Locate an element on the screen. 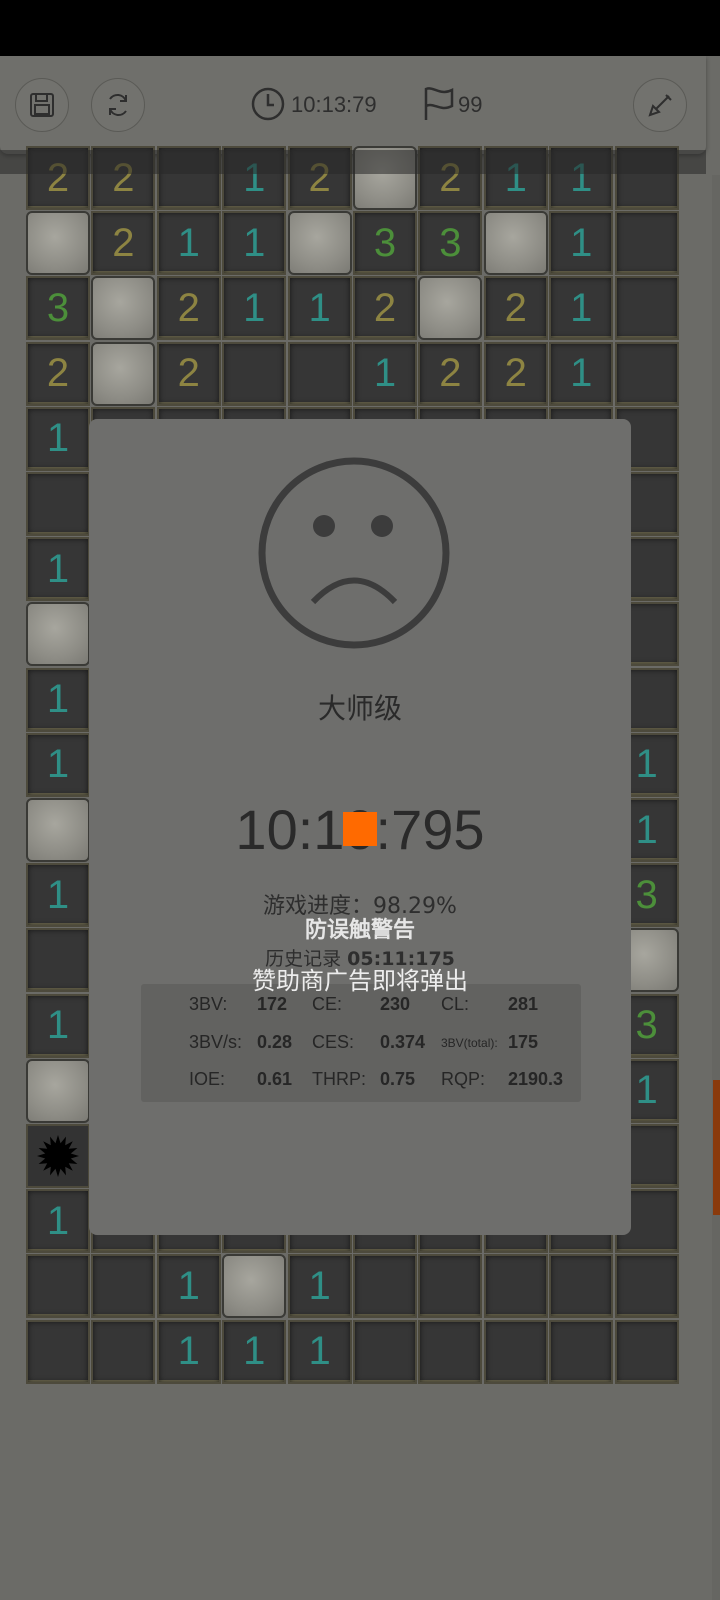  mine-icon is located at coordinates (58, 1156).